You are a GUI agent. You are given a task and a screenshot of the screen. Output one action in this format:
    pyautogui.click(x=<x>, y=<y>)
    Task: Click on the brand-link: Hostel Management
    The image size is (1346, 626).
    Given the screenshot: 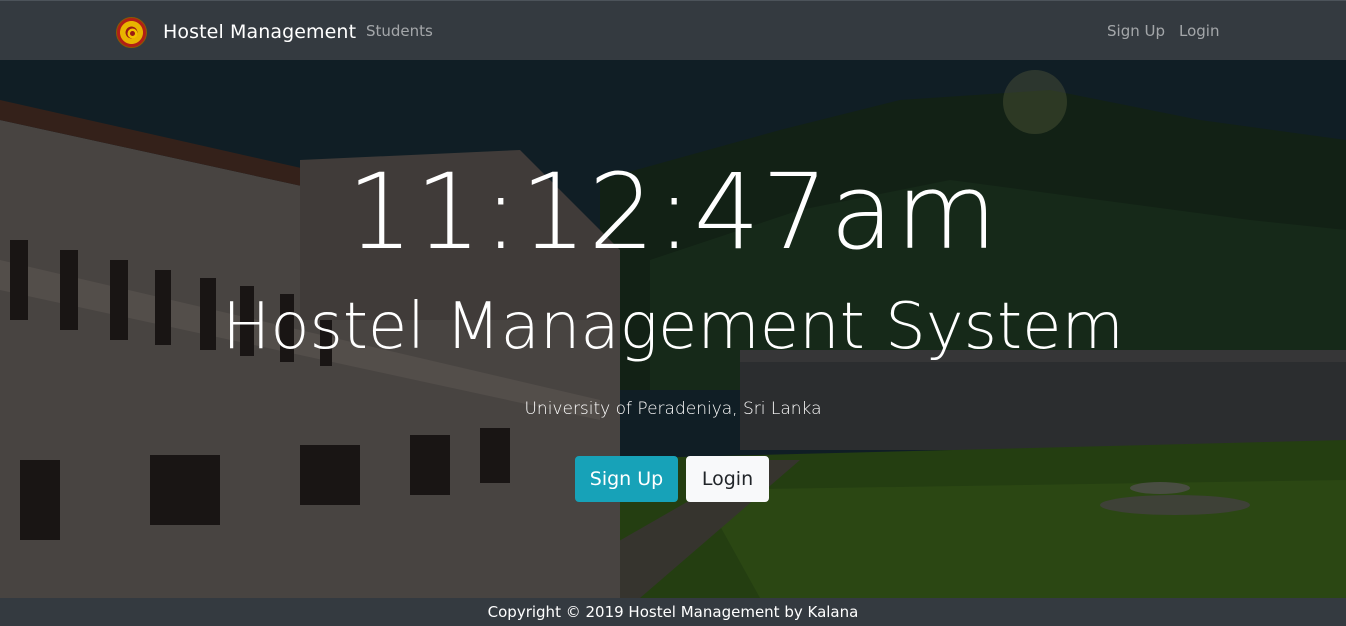 What is the action you would take?
    pyautogui.click(x=236, y=32)
    